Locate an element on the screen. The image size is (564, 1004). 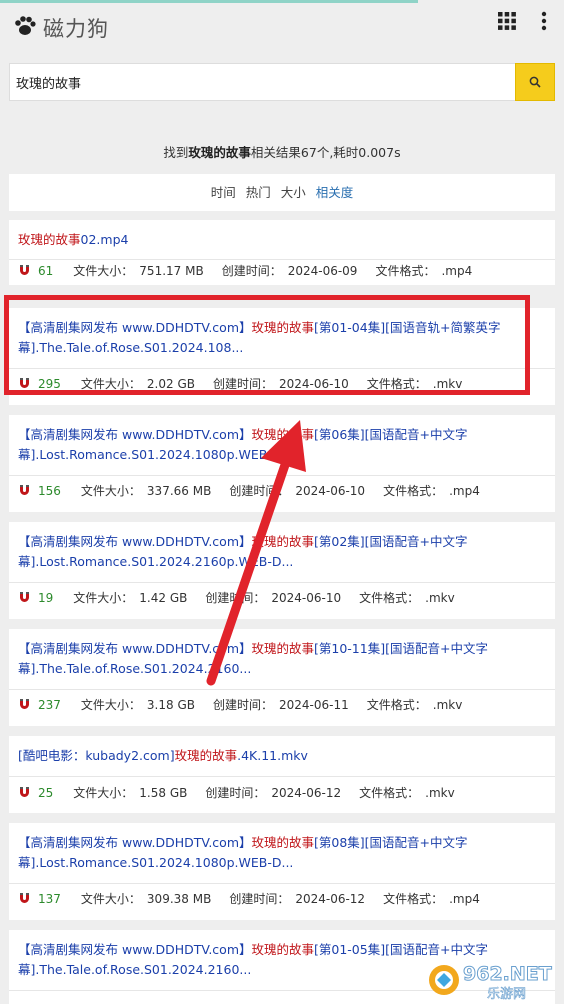
seed-count: 295 is located at coordinates (49, 384).